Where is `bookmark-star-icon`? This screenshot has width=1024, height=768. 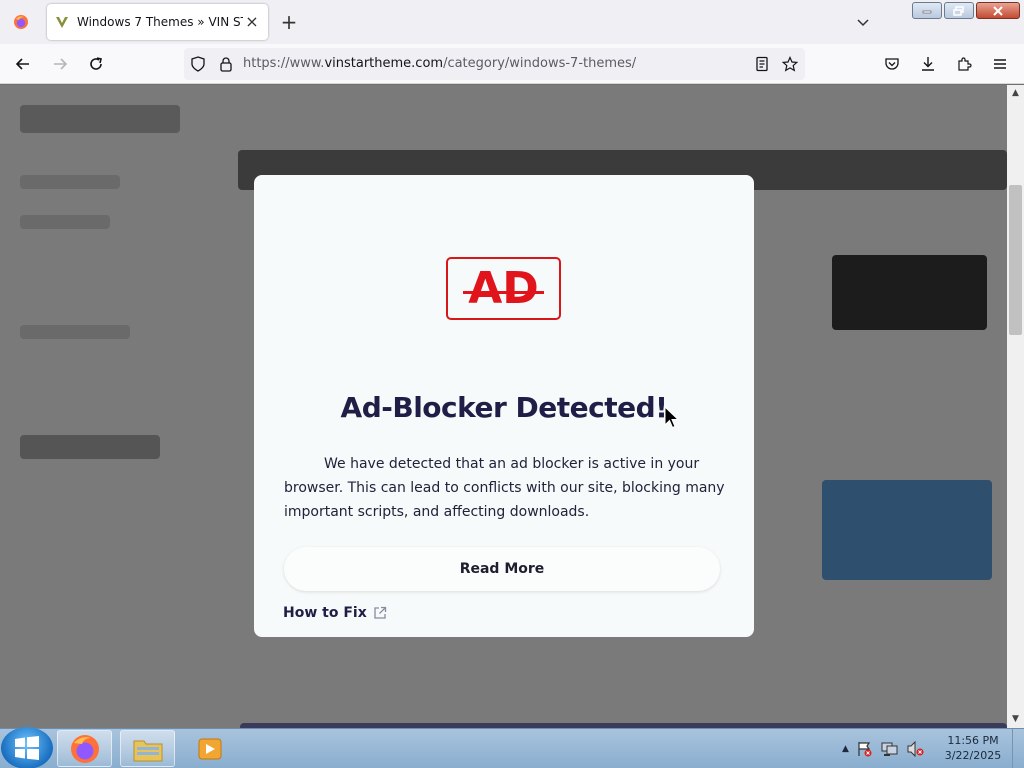
bookmark-star-icon is located at coordinates (790, 64).